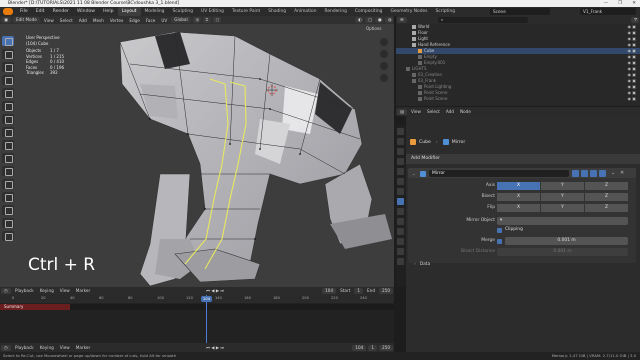  I want to click on menu-select: Select, so click(66, 20).